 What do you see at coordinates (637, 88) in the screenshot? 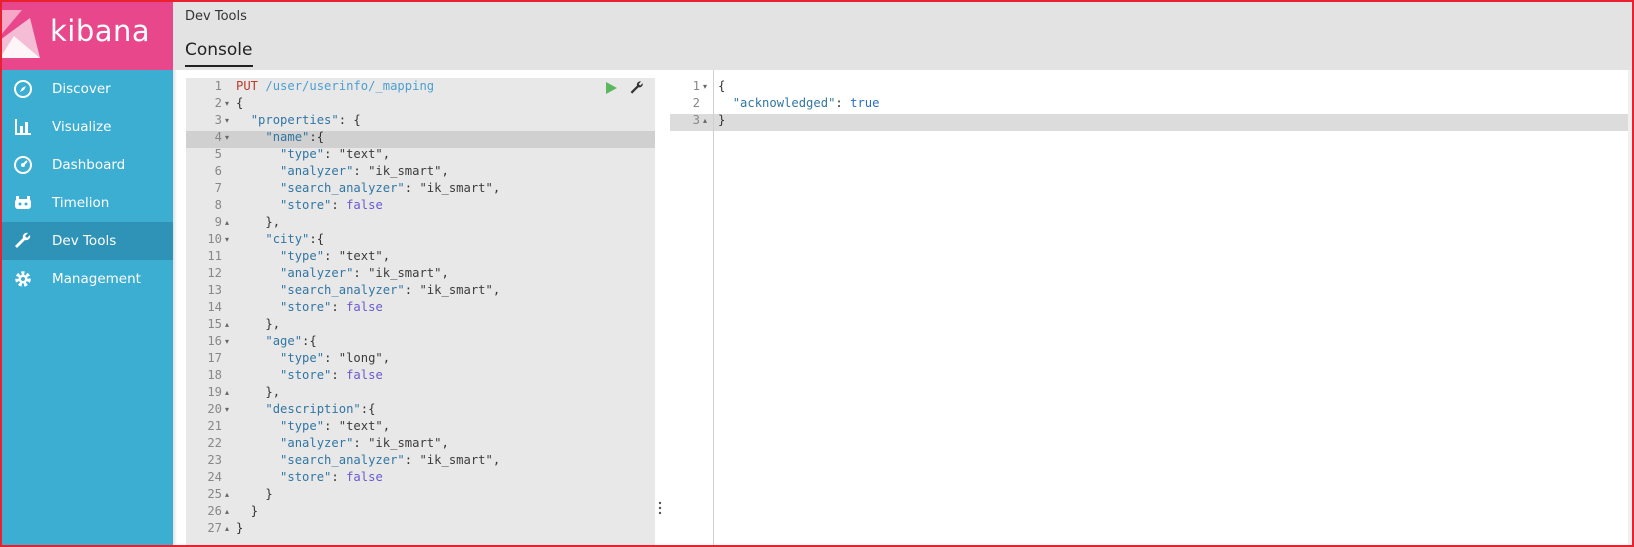
I see `request-settings-button` at bounding box center [637, 88].